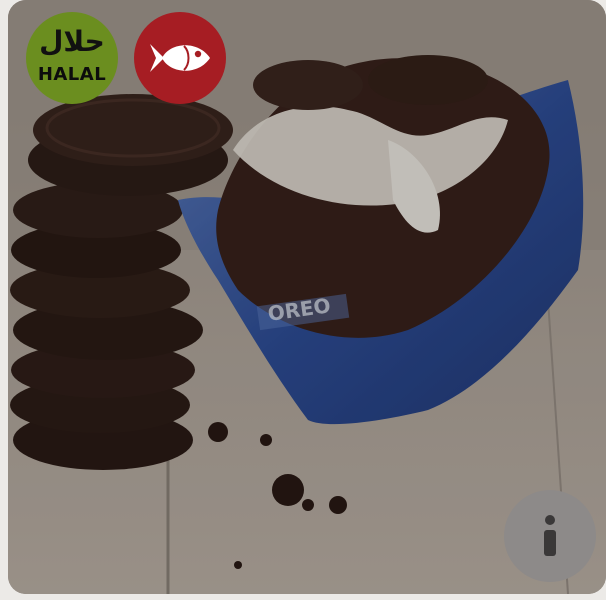  I want to click on info-button, so click(550, 536).